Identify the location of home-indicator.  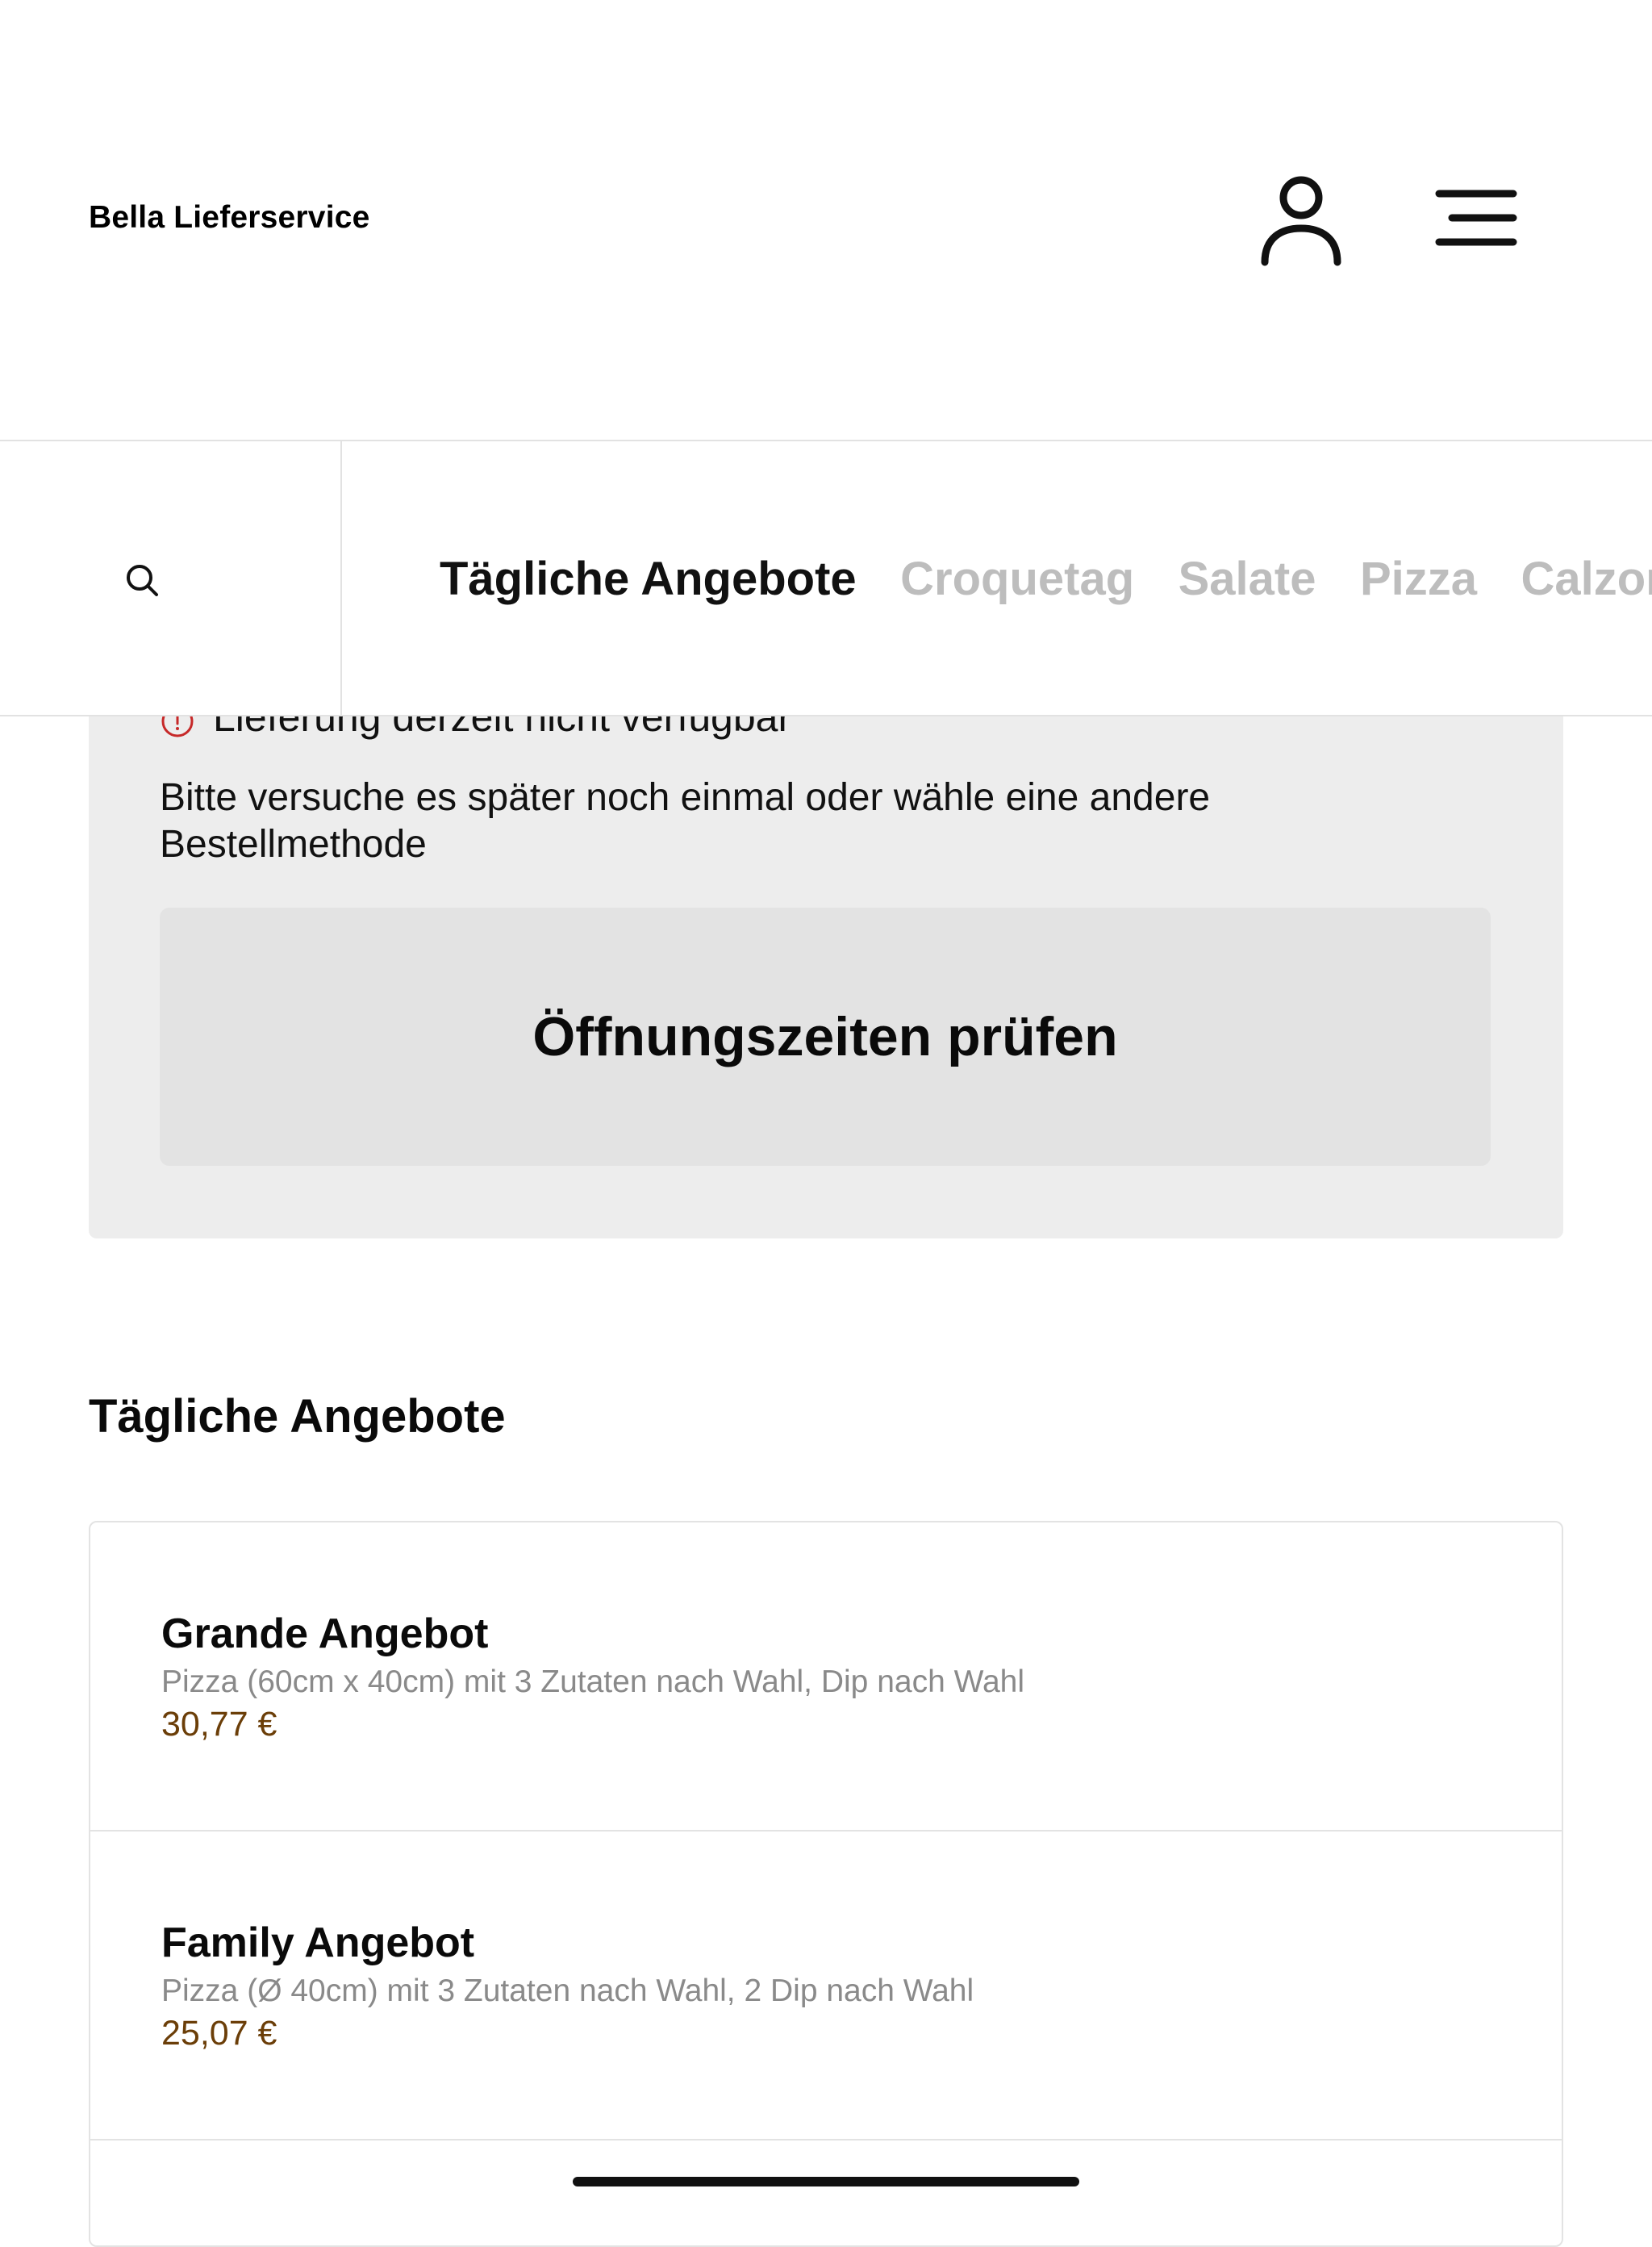
(826, 2181).